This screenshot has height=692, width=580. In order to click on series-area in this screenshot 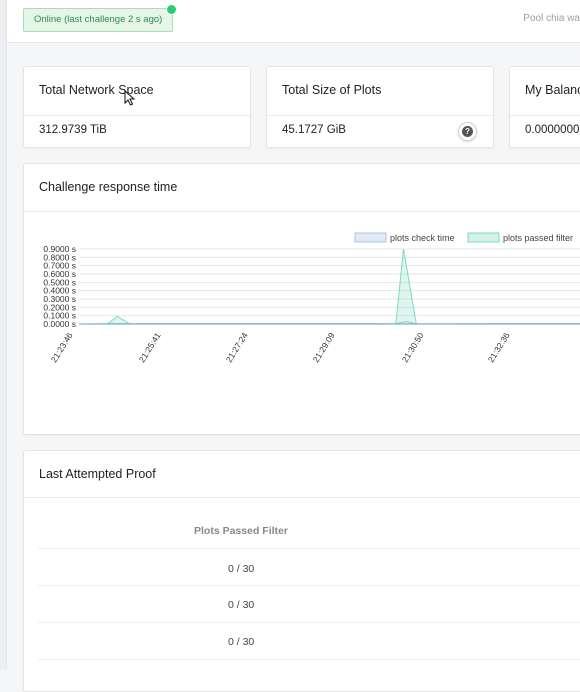, I will do `click(329, 286)`.